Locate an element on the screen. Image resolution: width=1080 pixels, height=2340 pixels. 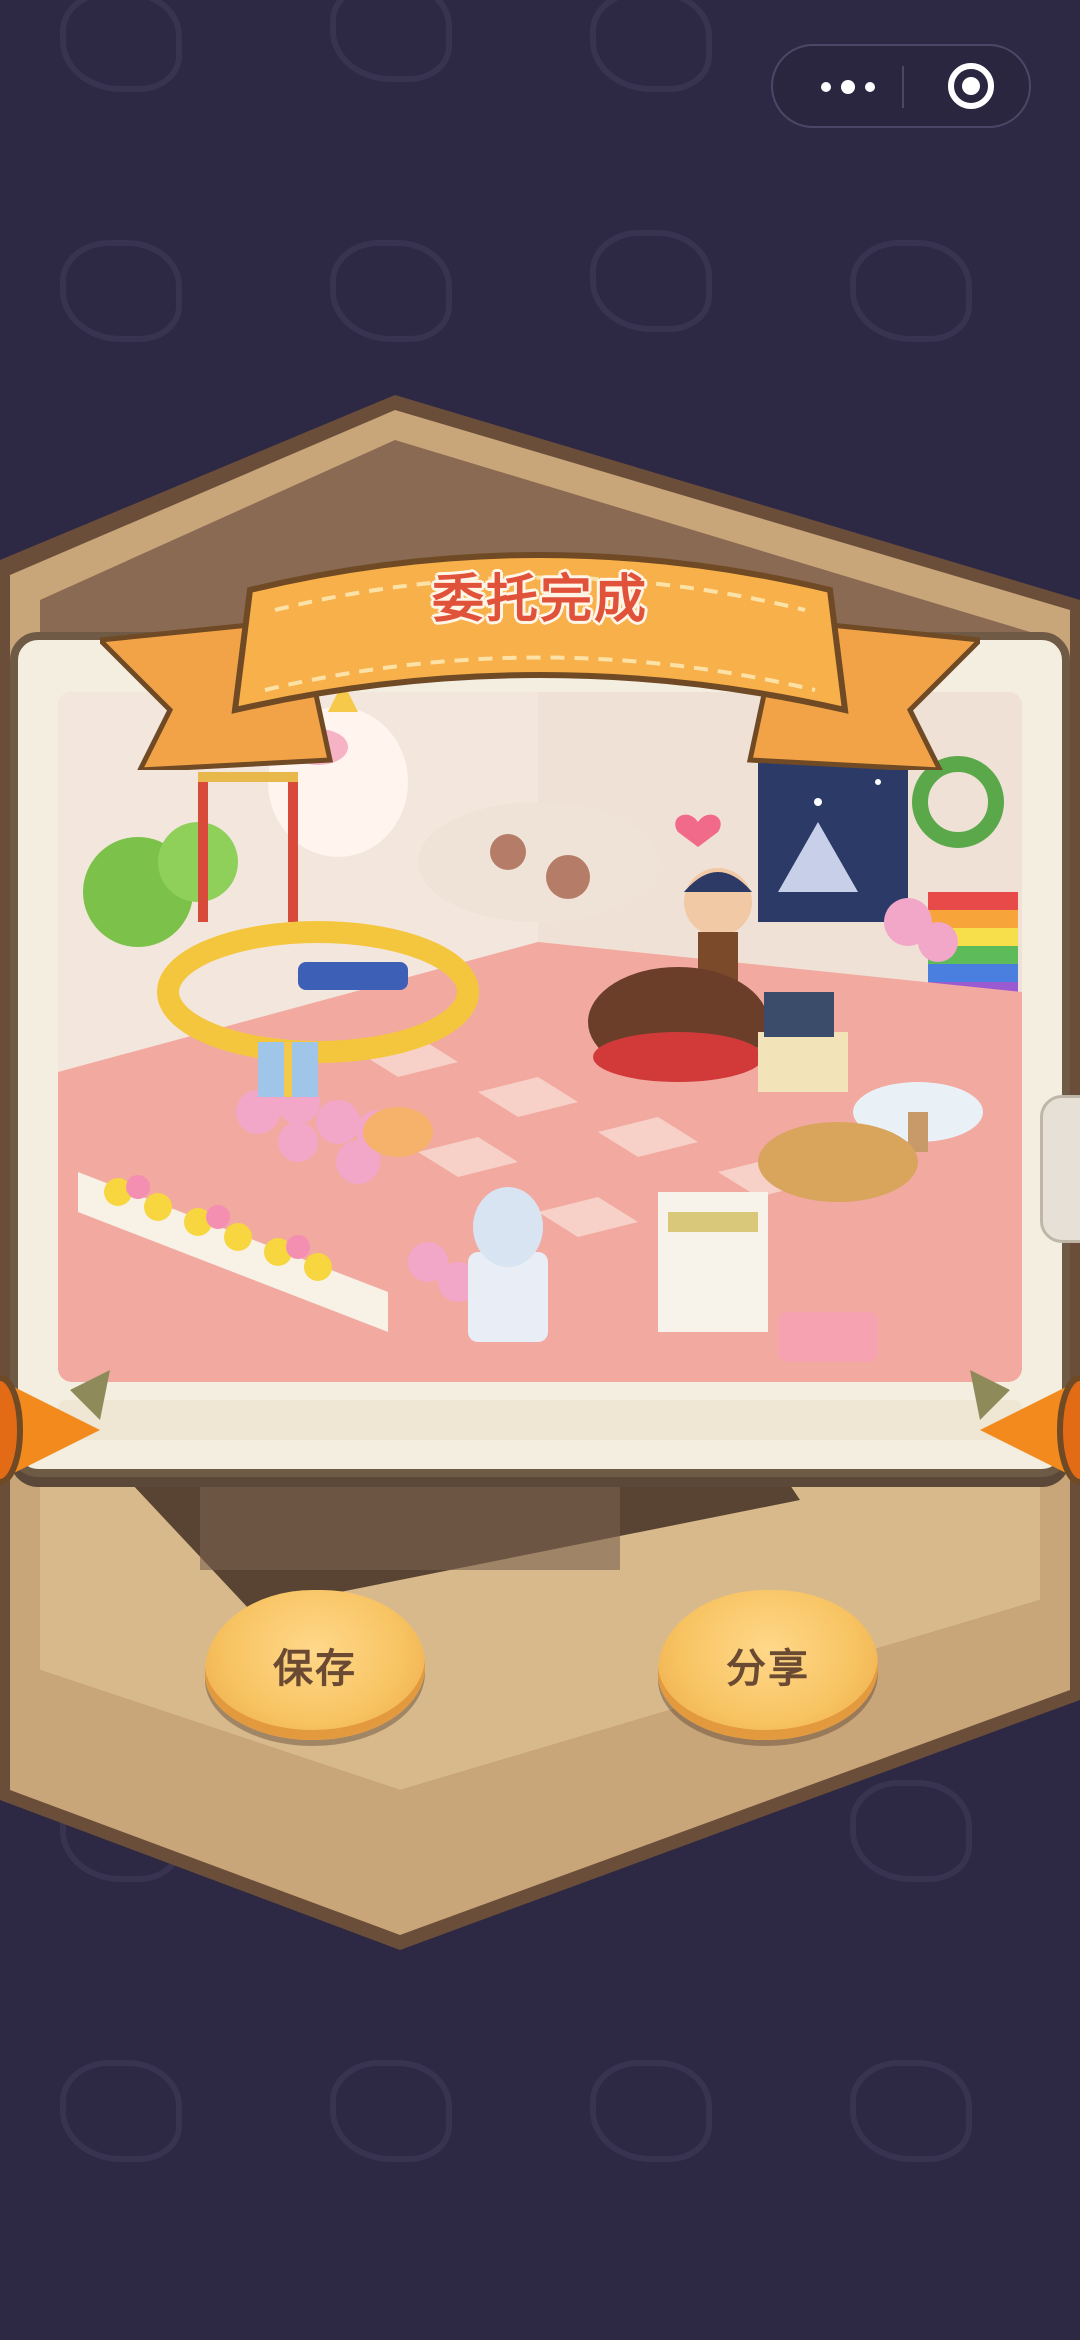
frame-bottom-strip is located at coordinates (540, 1420).